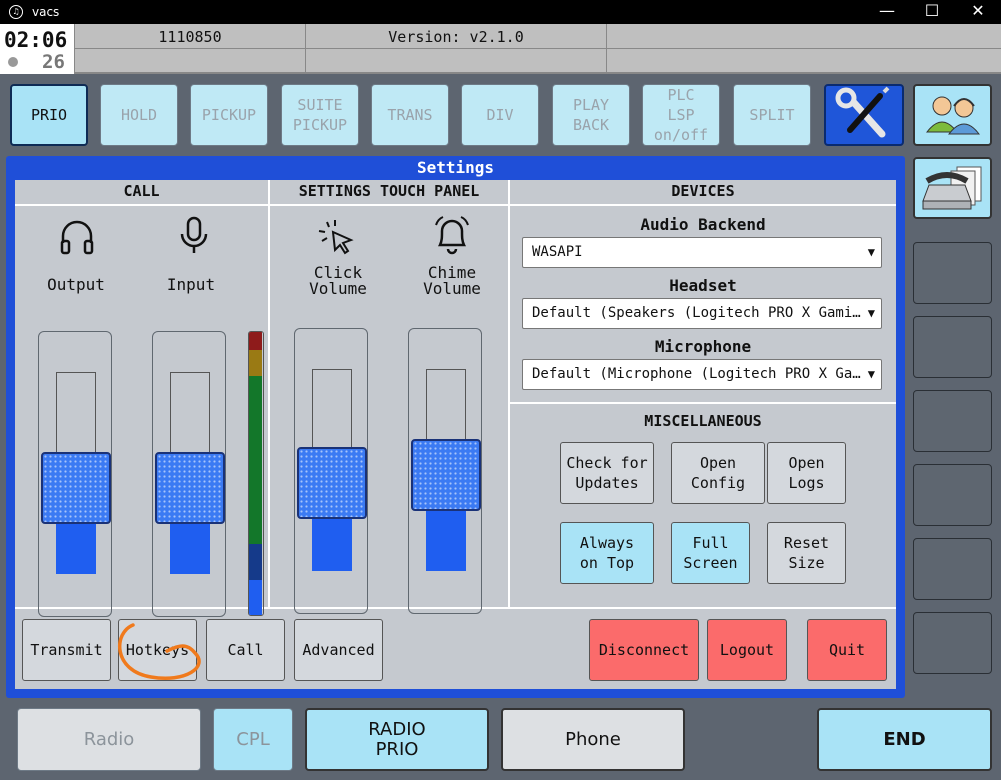 This screenshot has height=780, width=1001. Describe the element at coordinates (862, 112) in the screenshot. I see `wrench-screwdriver-icon` at that location.